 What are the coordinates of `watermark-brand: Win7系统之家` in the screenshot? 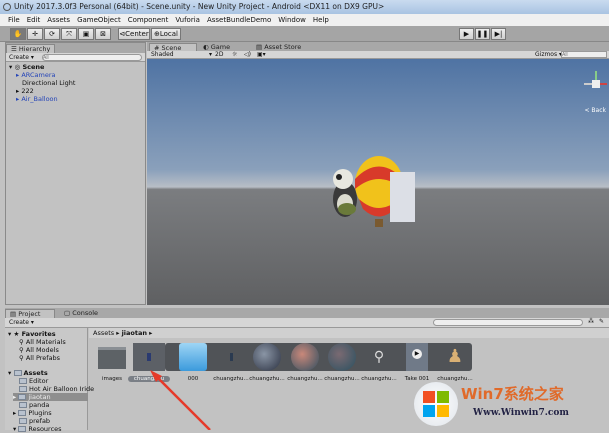 It's located at (512, 394).